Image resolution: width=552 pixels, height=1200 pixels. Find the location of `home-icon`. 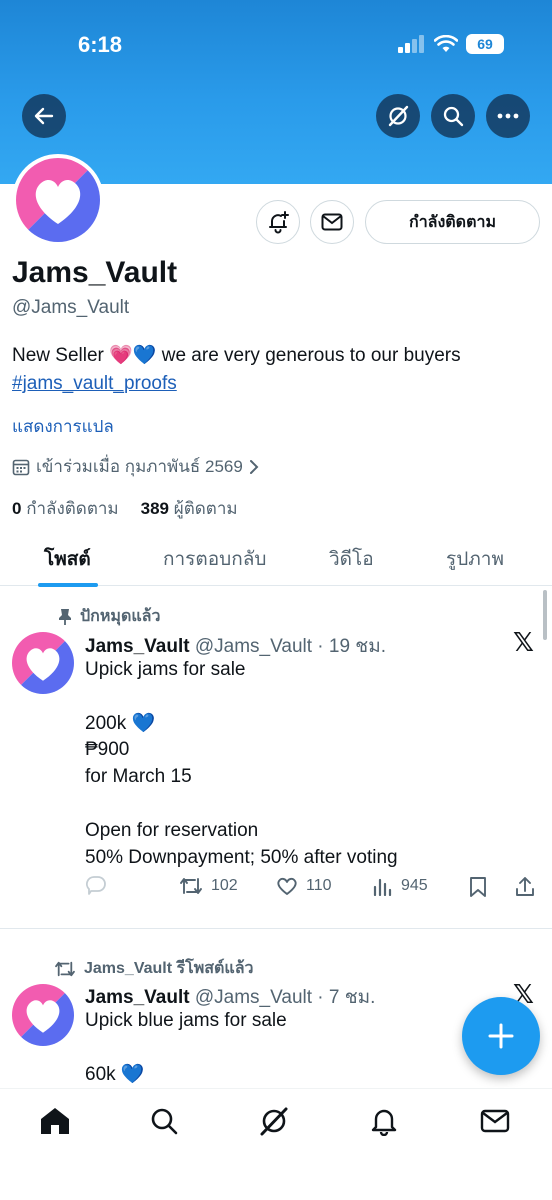

home-icon is located at coordinates (55, 1121).